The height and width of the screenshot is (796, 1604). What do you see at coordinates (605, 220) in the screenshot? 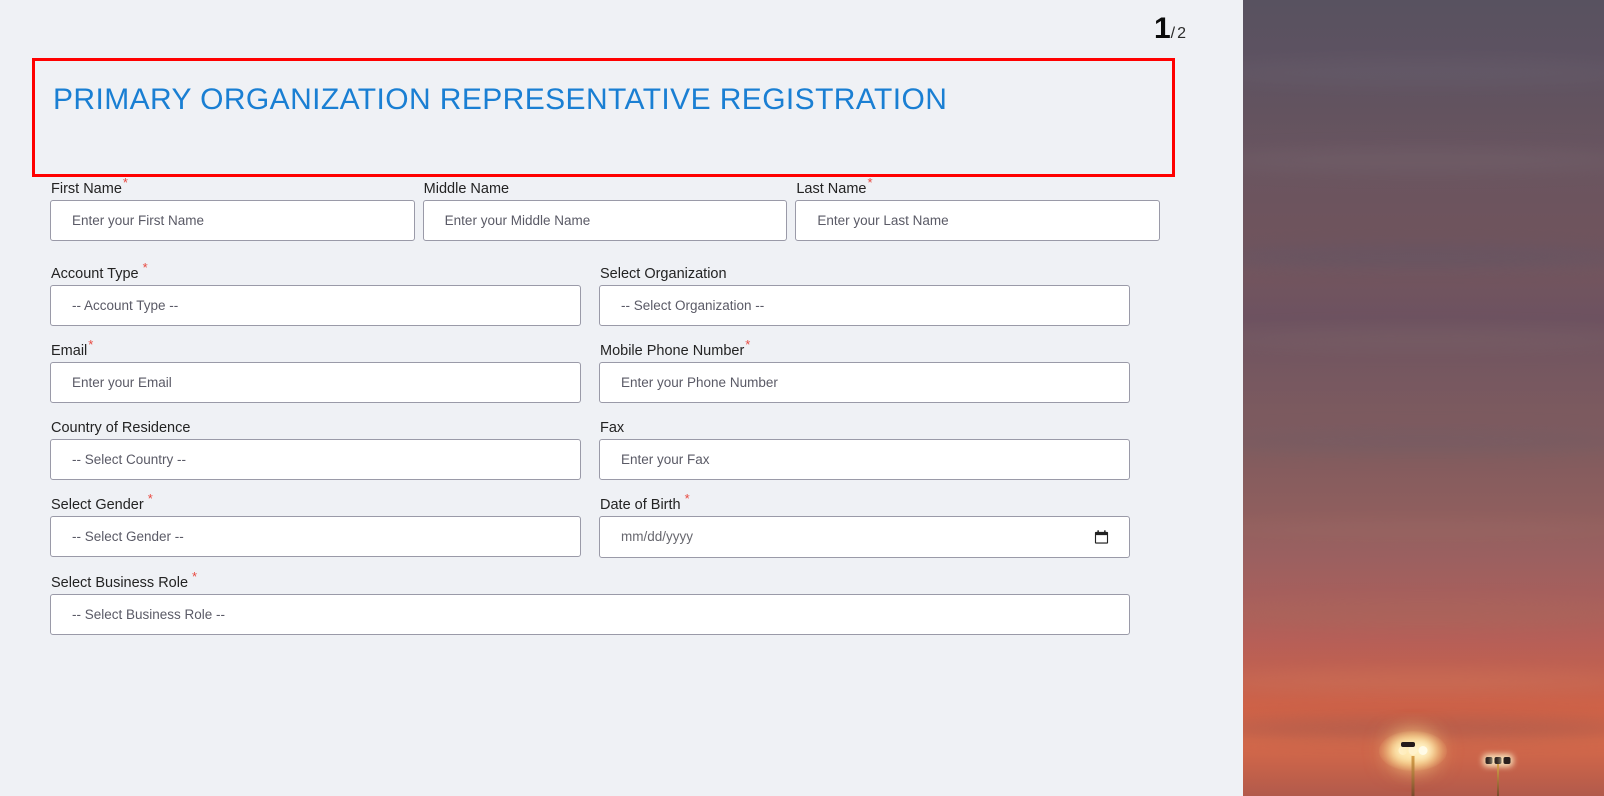
I see `input-middle-name: Enter your Middle Name` at bounding box center [605, 220].